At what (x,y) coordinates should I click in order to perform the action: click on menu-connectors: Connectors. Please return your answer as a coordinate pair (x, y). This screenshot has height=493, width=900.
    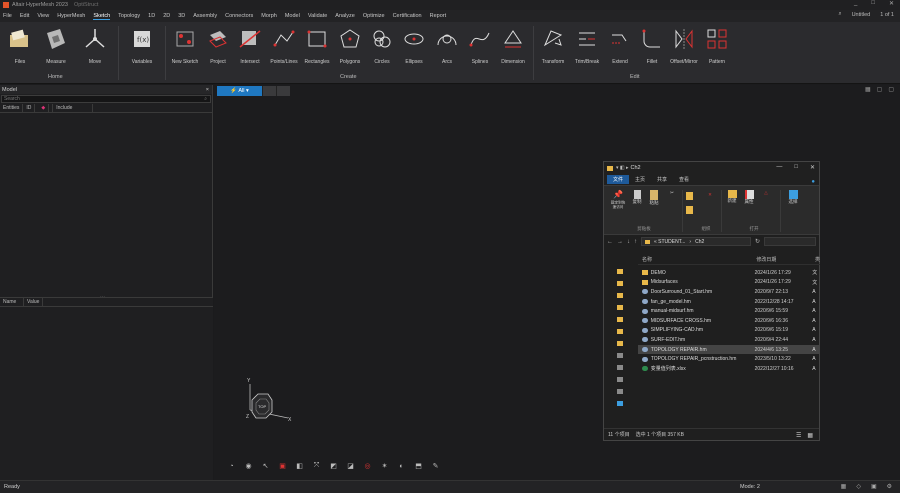
    Looking at the image, I should click on (239, 16).